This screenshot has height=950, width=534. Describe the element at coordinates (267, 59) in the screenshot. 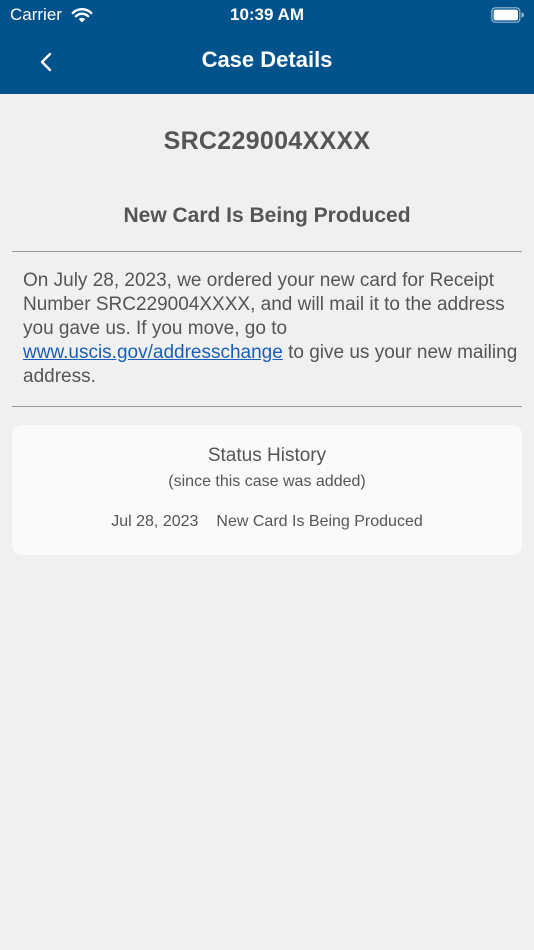

I see `page-title: Case Details` at that location.